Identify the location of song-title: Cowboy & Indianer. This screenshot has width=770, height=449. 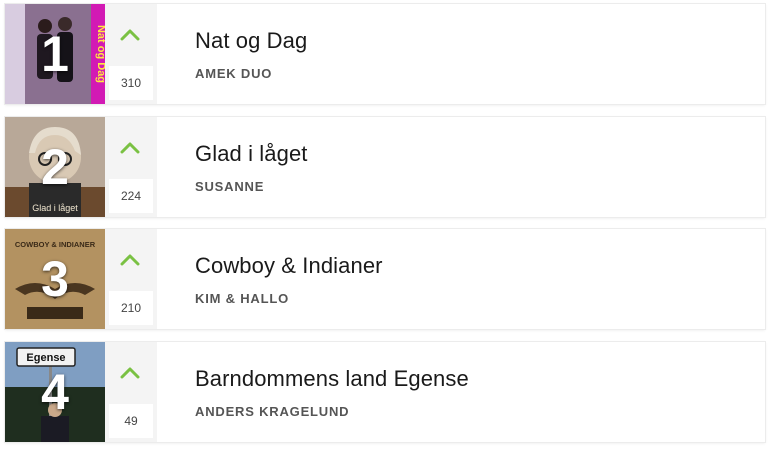
(289, 266).